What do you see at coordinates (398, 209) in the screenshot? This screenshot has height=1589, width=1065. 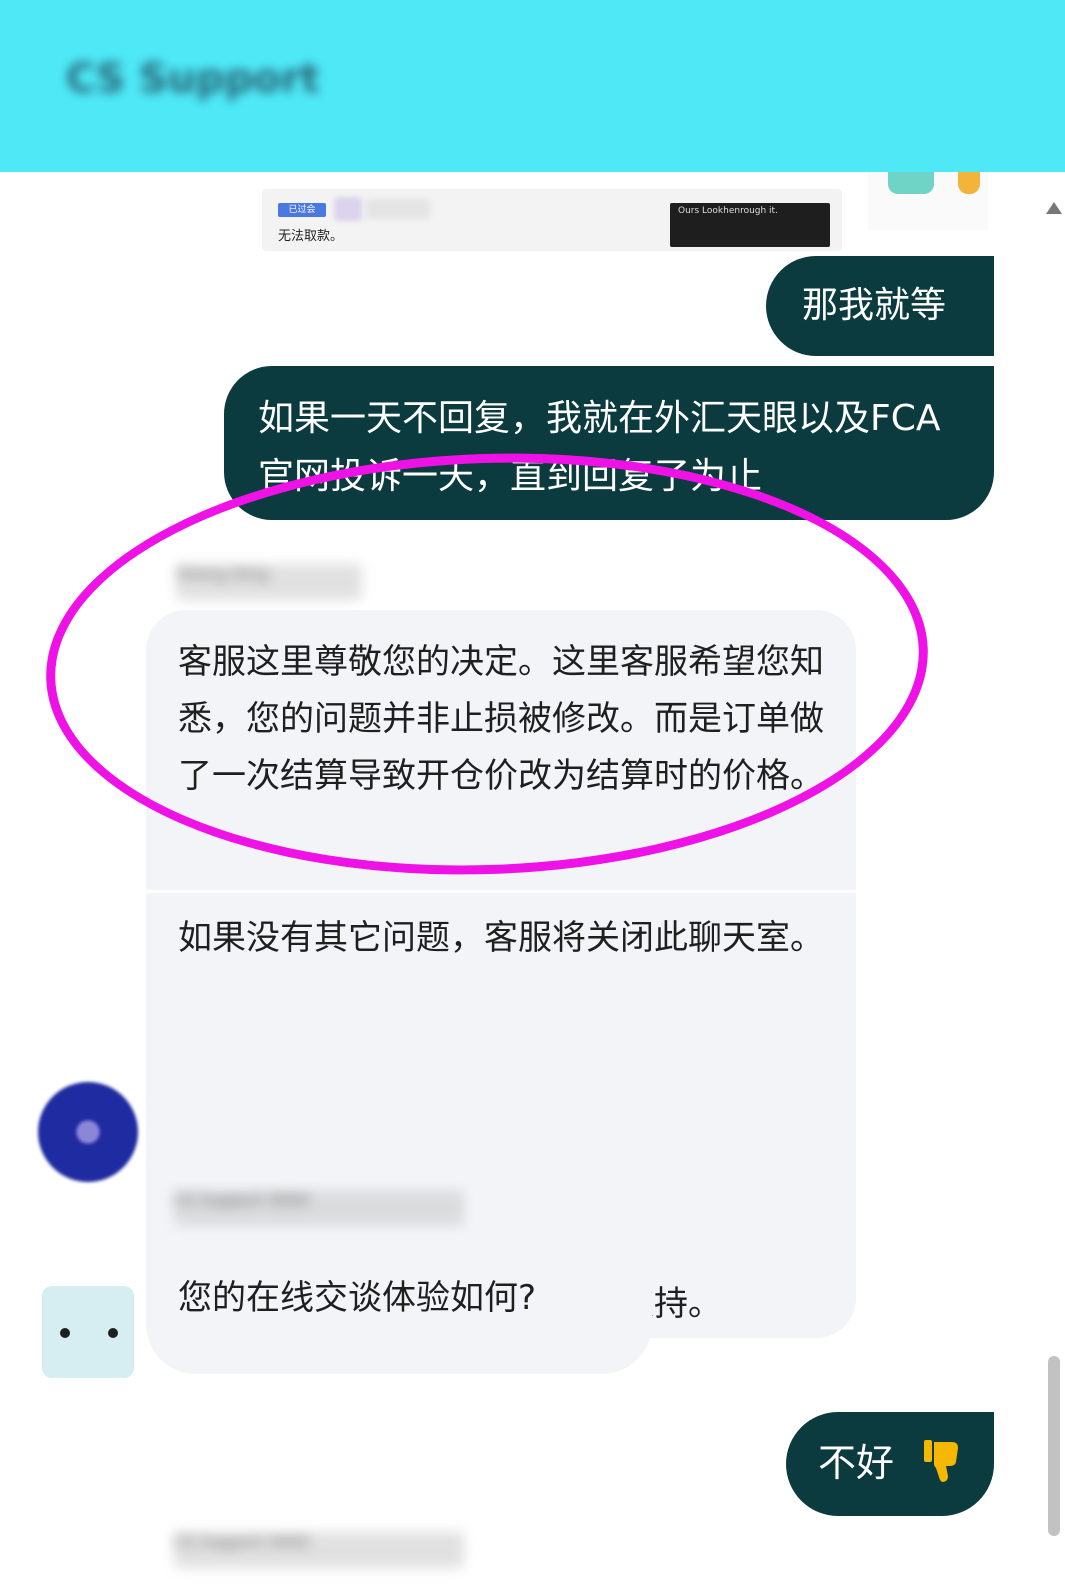 I see `preview-name` at bounding box center [398, 209].